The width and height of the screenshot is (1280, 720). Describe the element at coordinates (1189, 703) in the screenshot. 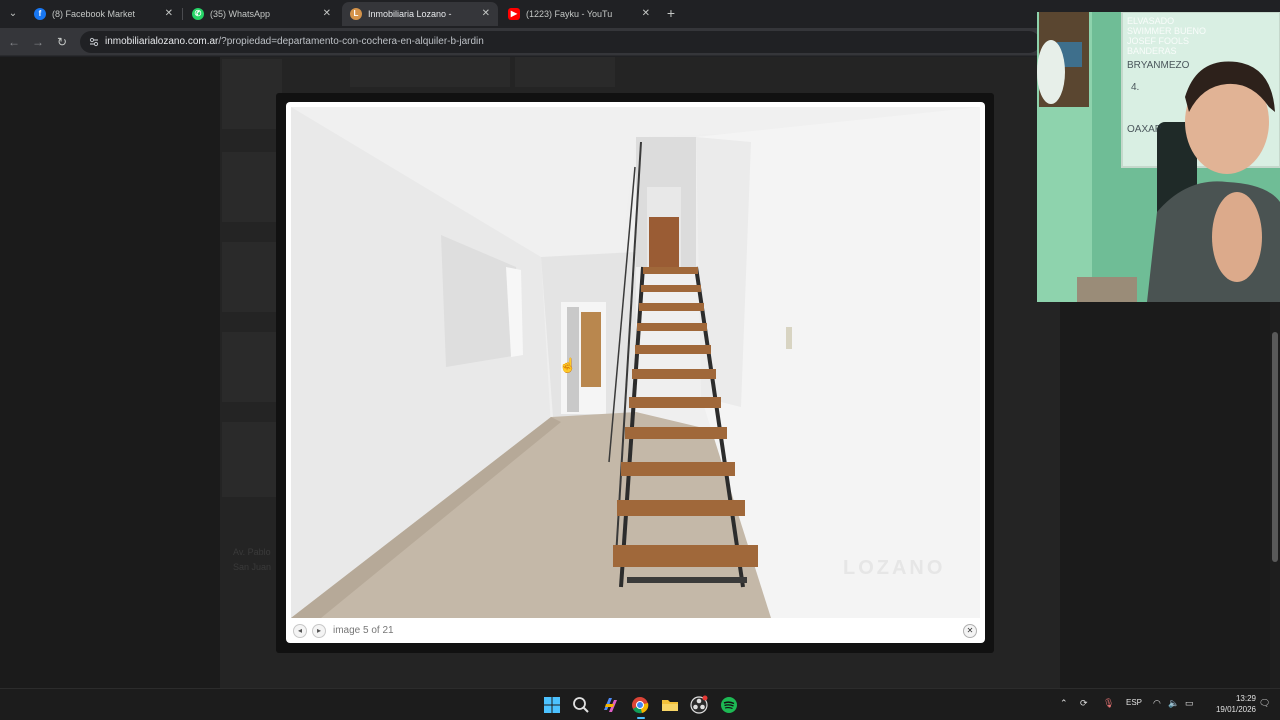

I see `battery-icon: ▭` at that location.